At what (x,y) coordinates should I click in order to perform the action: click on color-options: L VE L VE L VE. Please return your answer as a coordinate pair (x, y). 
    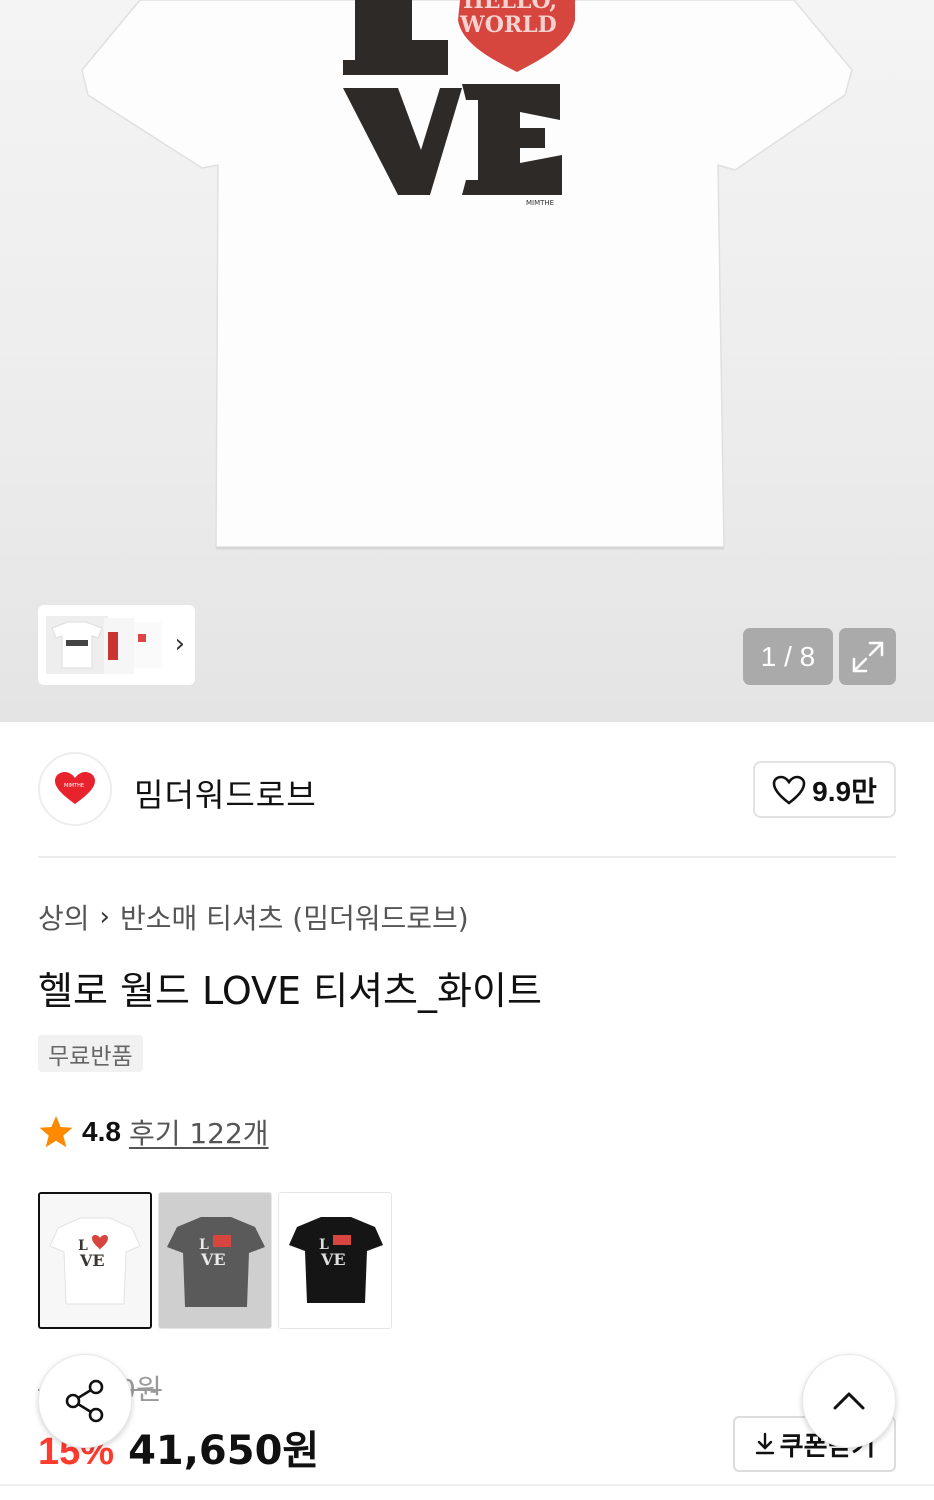
    Looking at the image, I should click on (215, 1260).